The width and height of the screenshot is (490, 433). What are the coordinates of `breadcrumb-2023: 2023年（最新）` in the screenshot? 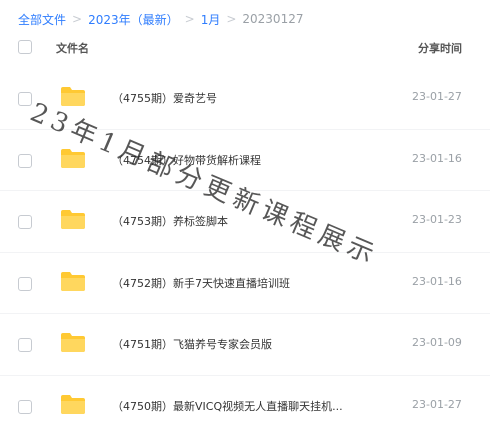 It's located at (133, 19).